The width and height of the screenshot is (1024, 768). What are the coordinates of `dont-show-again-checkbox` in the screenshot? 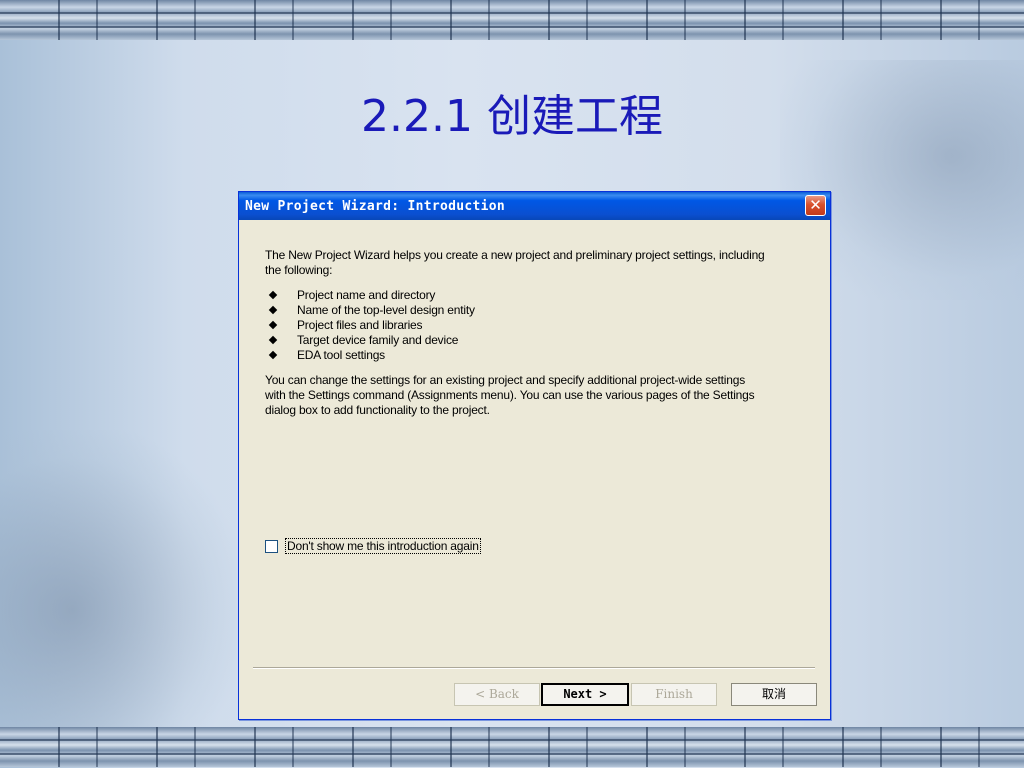 It's located at (271, 546).